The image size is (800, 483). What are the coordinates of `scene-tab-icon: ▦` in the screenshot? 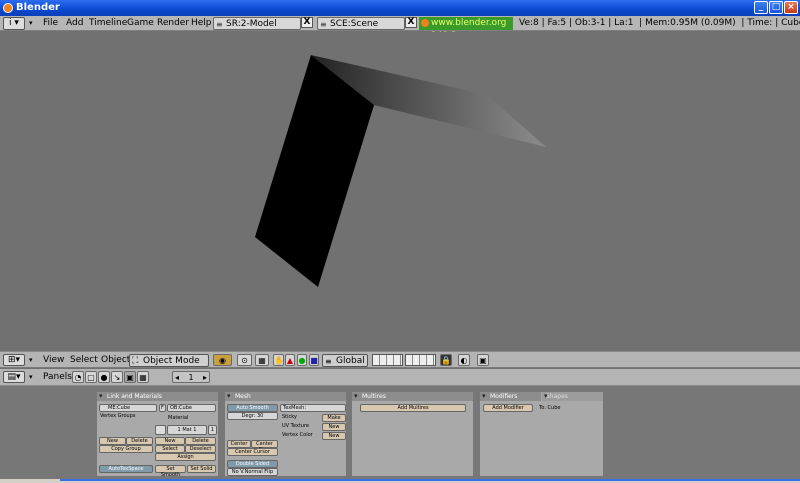 It's located at (143, 377).